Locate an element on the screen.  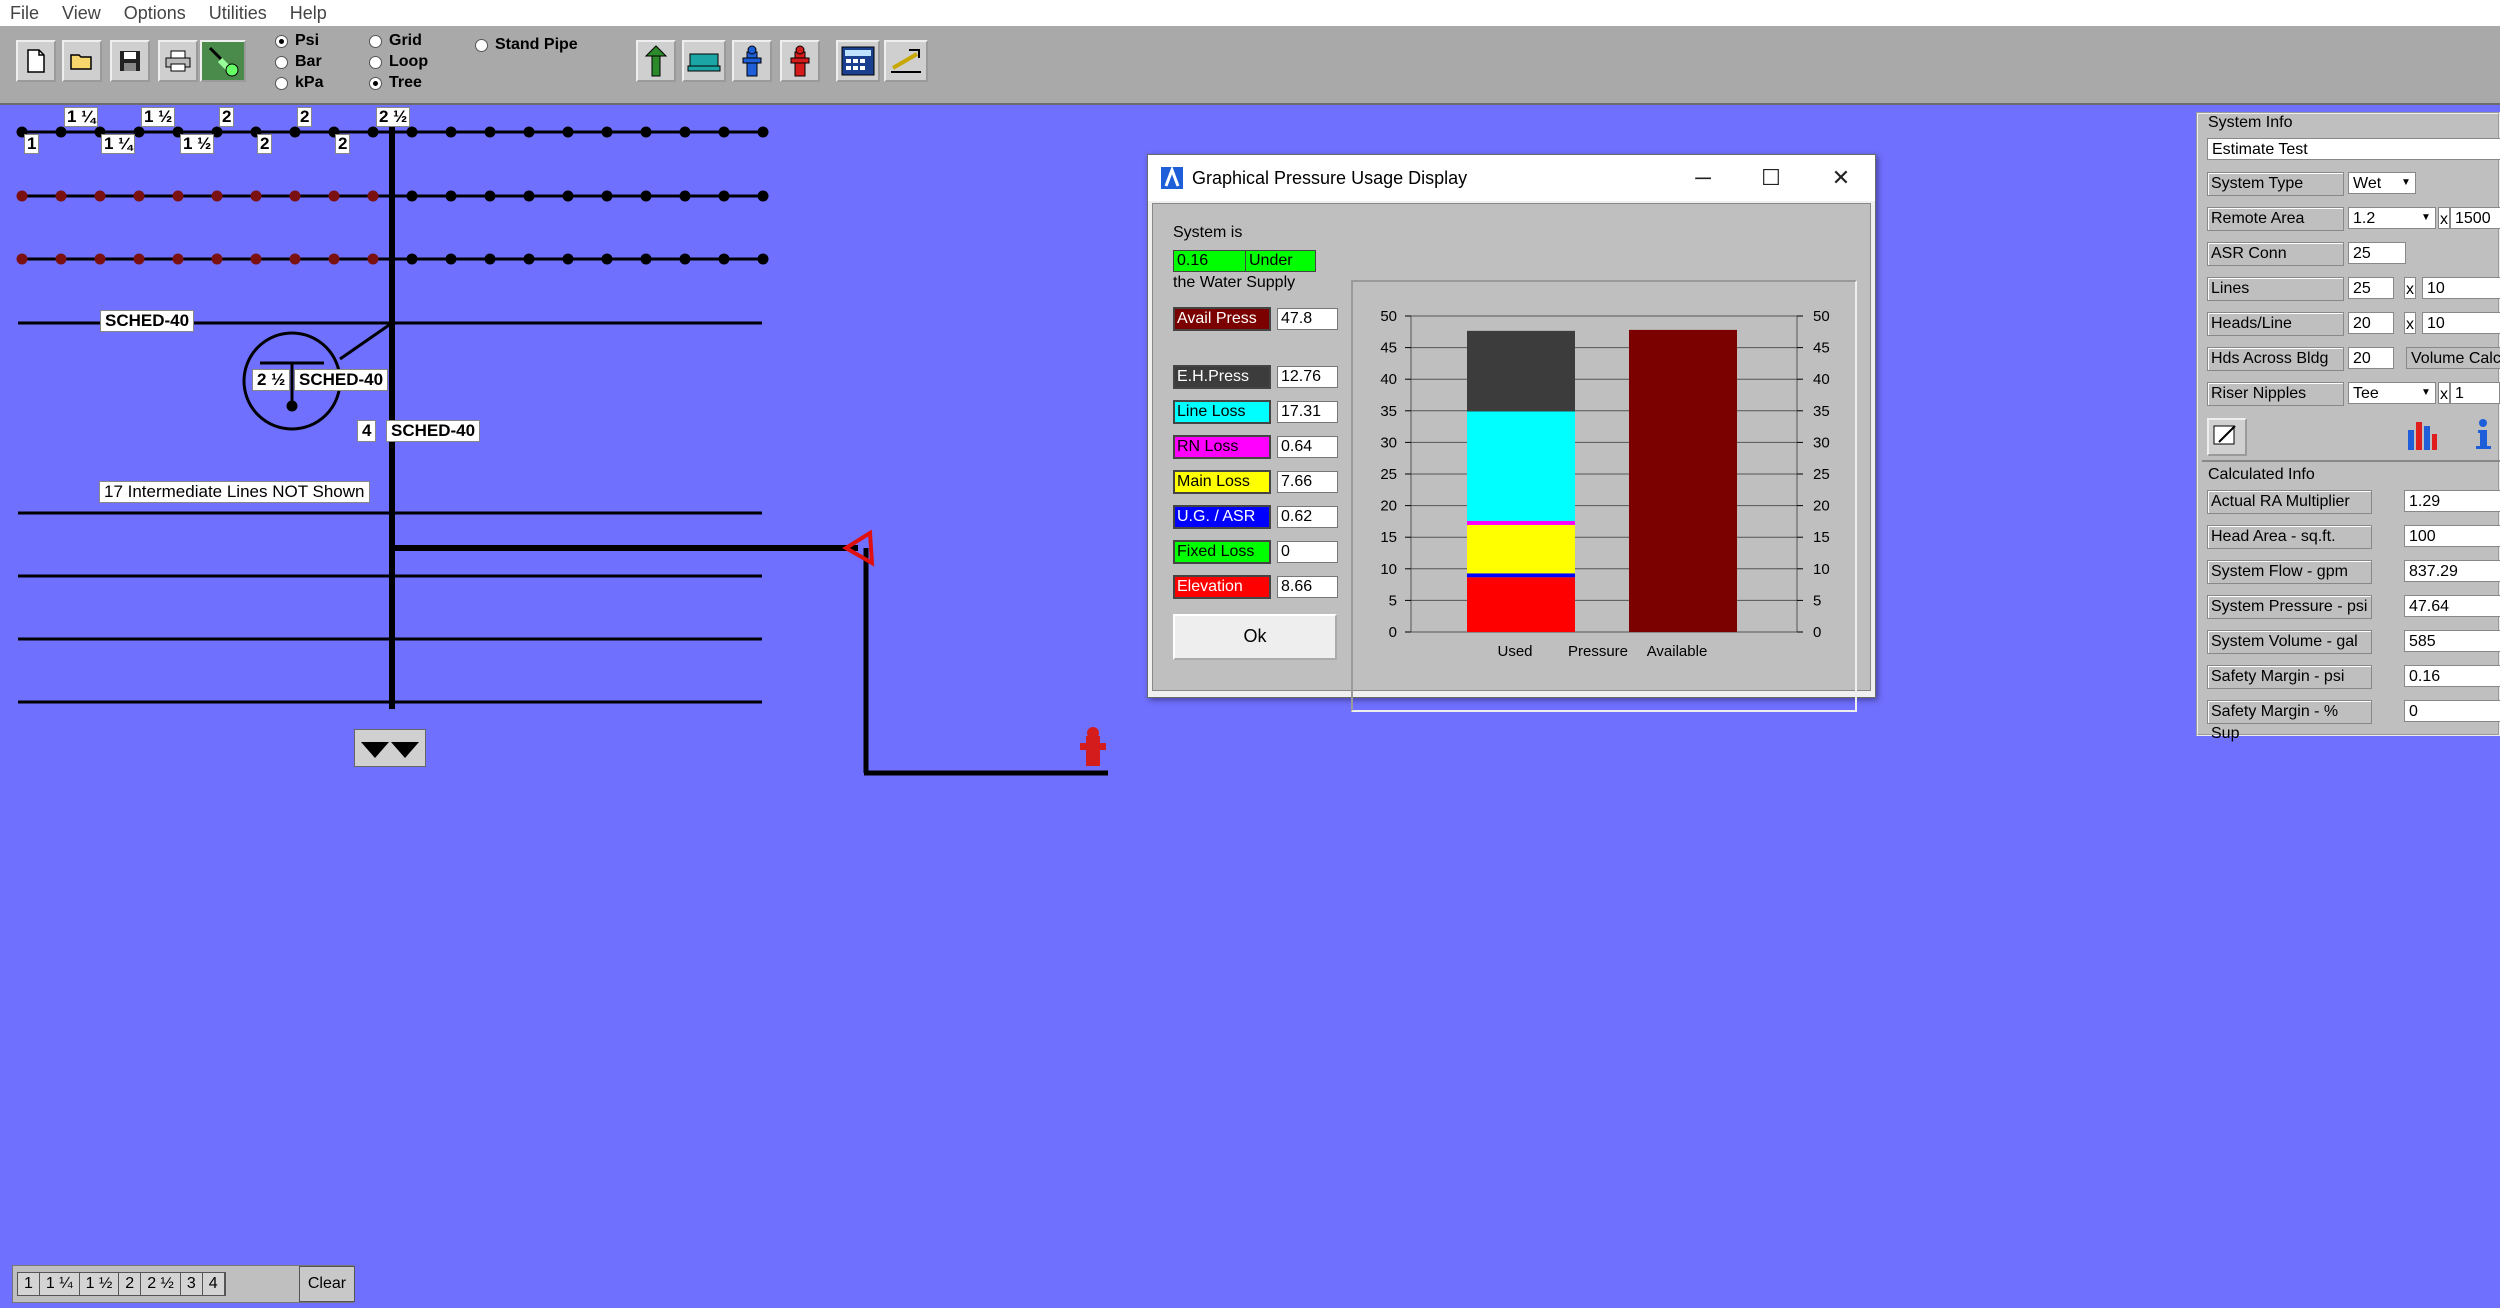
pipe-size-option: 2 ½ is located at coordinates (161, 1284).